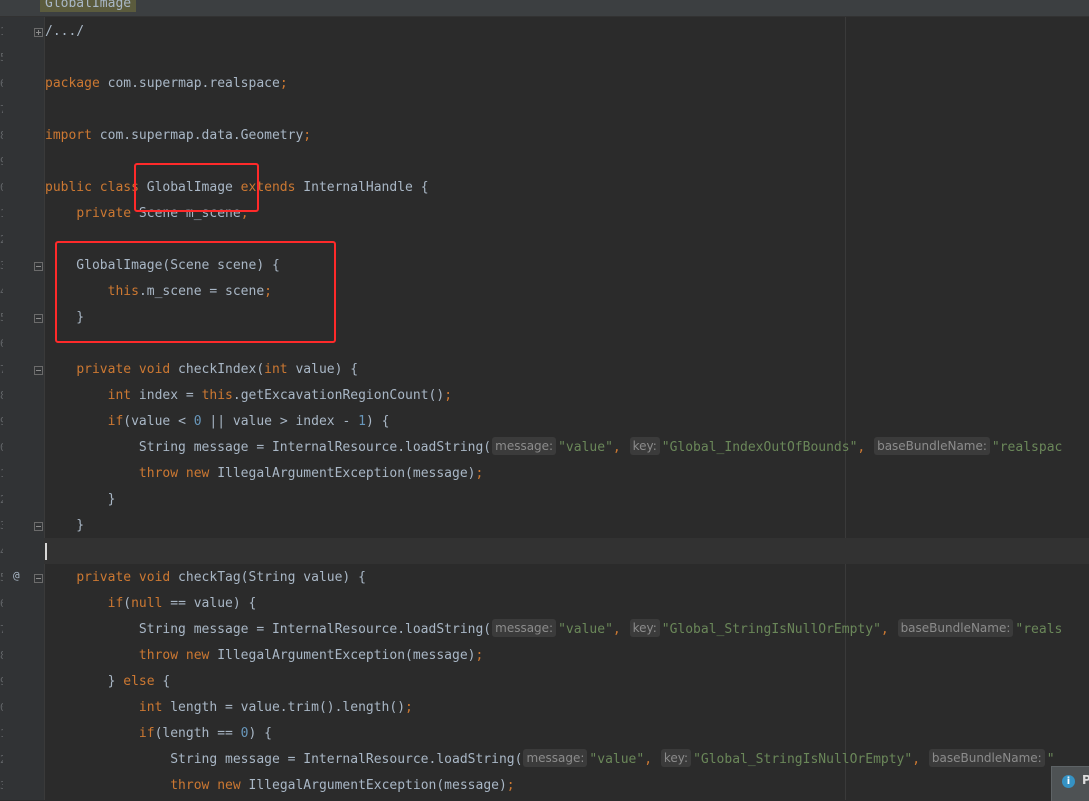 The height and width of the screenshot is (801, 1089). I want to click on text-caret, so click(46, 551).